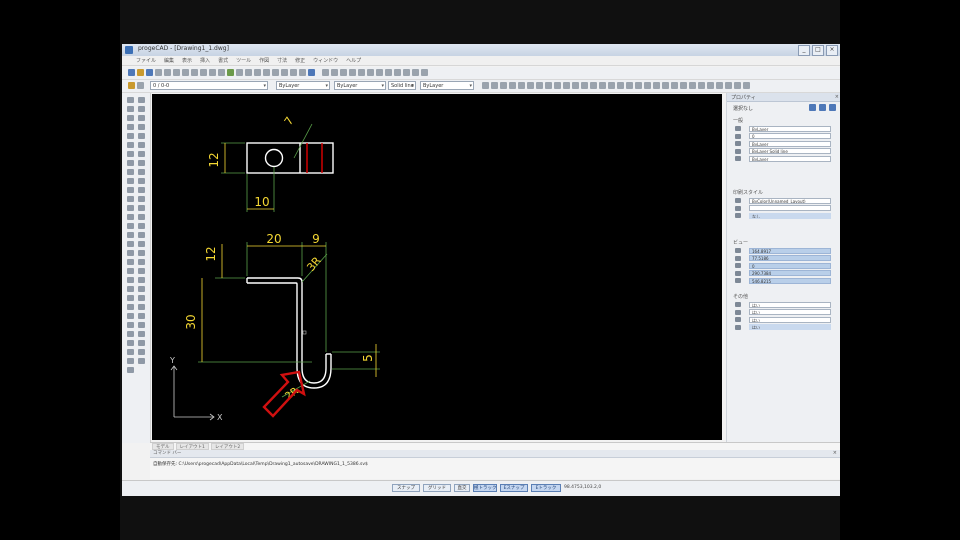 Image resolution: width=960 pixels, height=540 pixels. Describe the element at coordinates (790, 136) in the screenshot. I see `layer-property-value: 0` at that location.